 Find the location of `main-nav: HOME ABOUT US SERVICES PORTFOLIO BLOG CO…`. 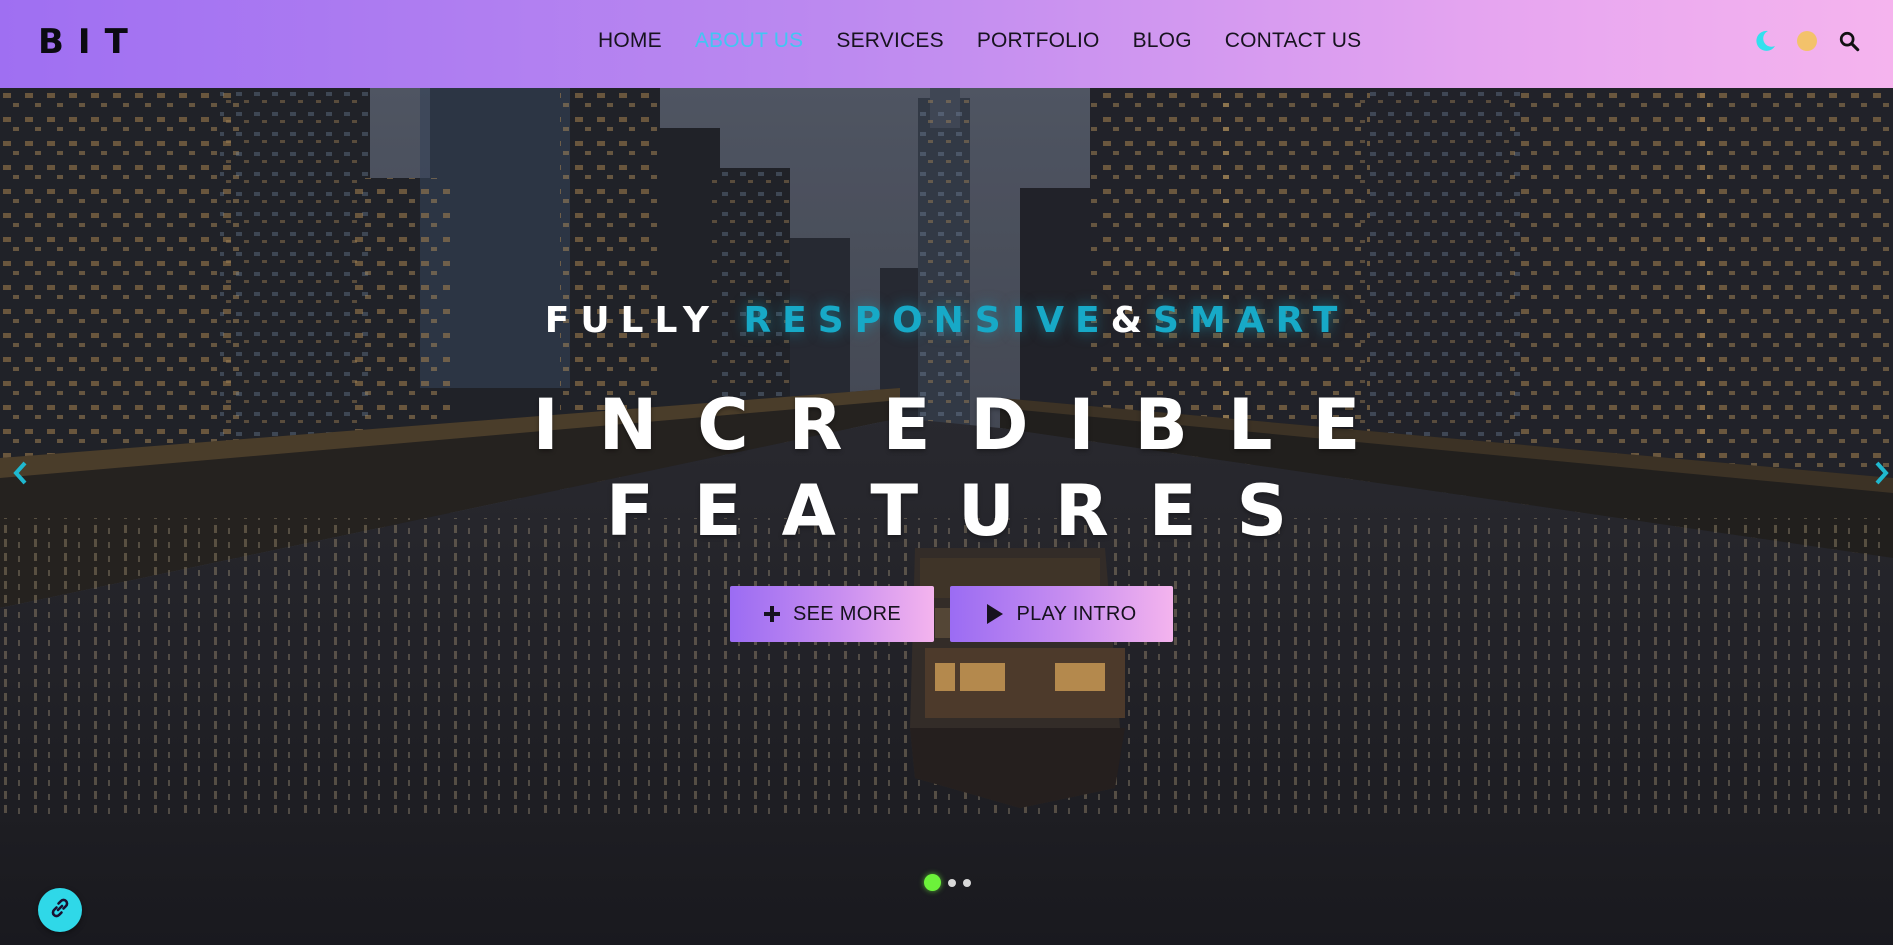

main-nav: HOME ABOUT US SERVICES PORTFOLIO BLOG CO… is located at coordinates (996, 41).